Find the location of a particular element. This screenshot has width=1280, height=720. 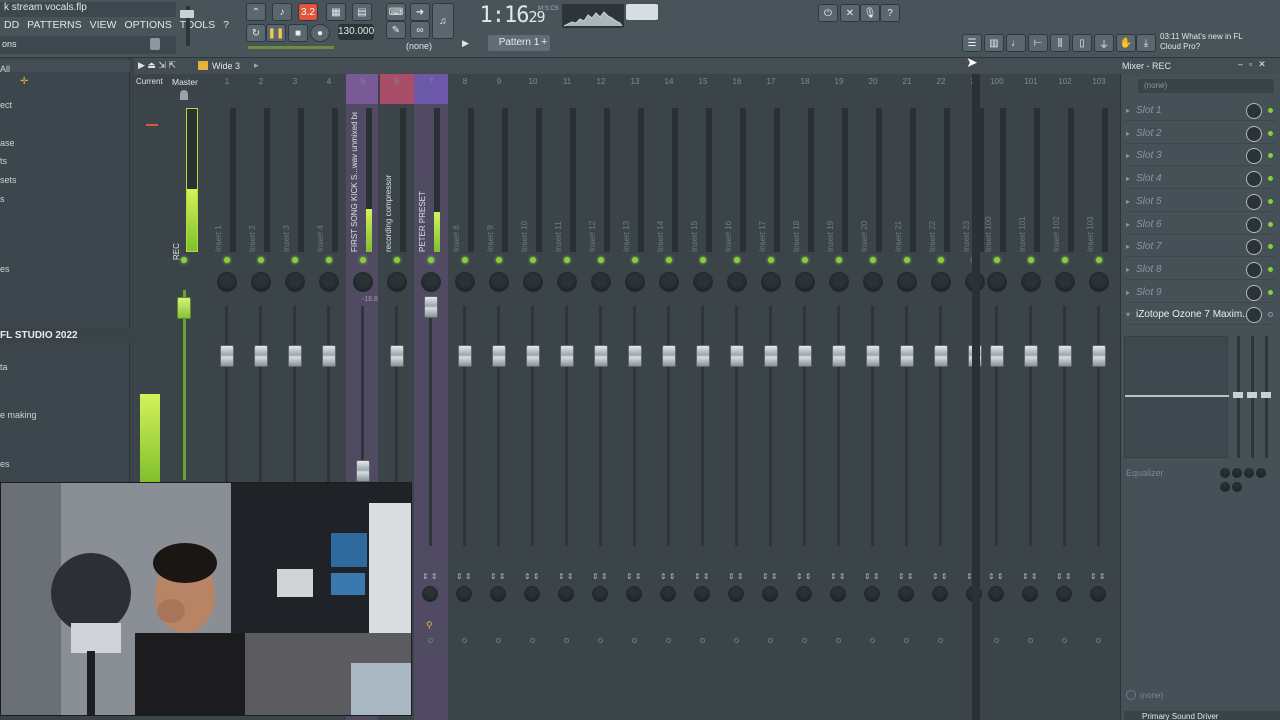

play-button: ❚❚ is located at coordinates (276, 33).